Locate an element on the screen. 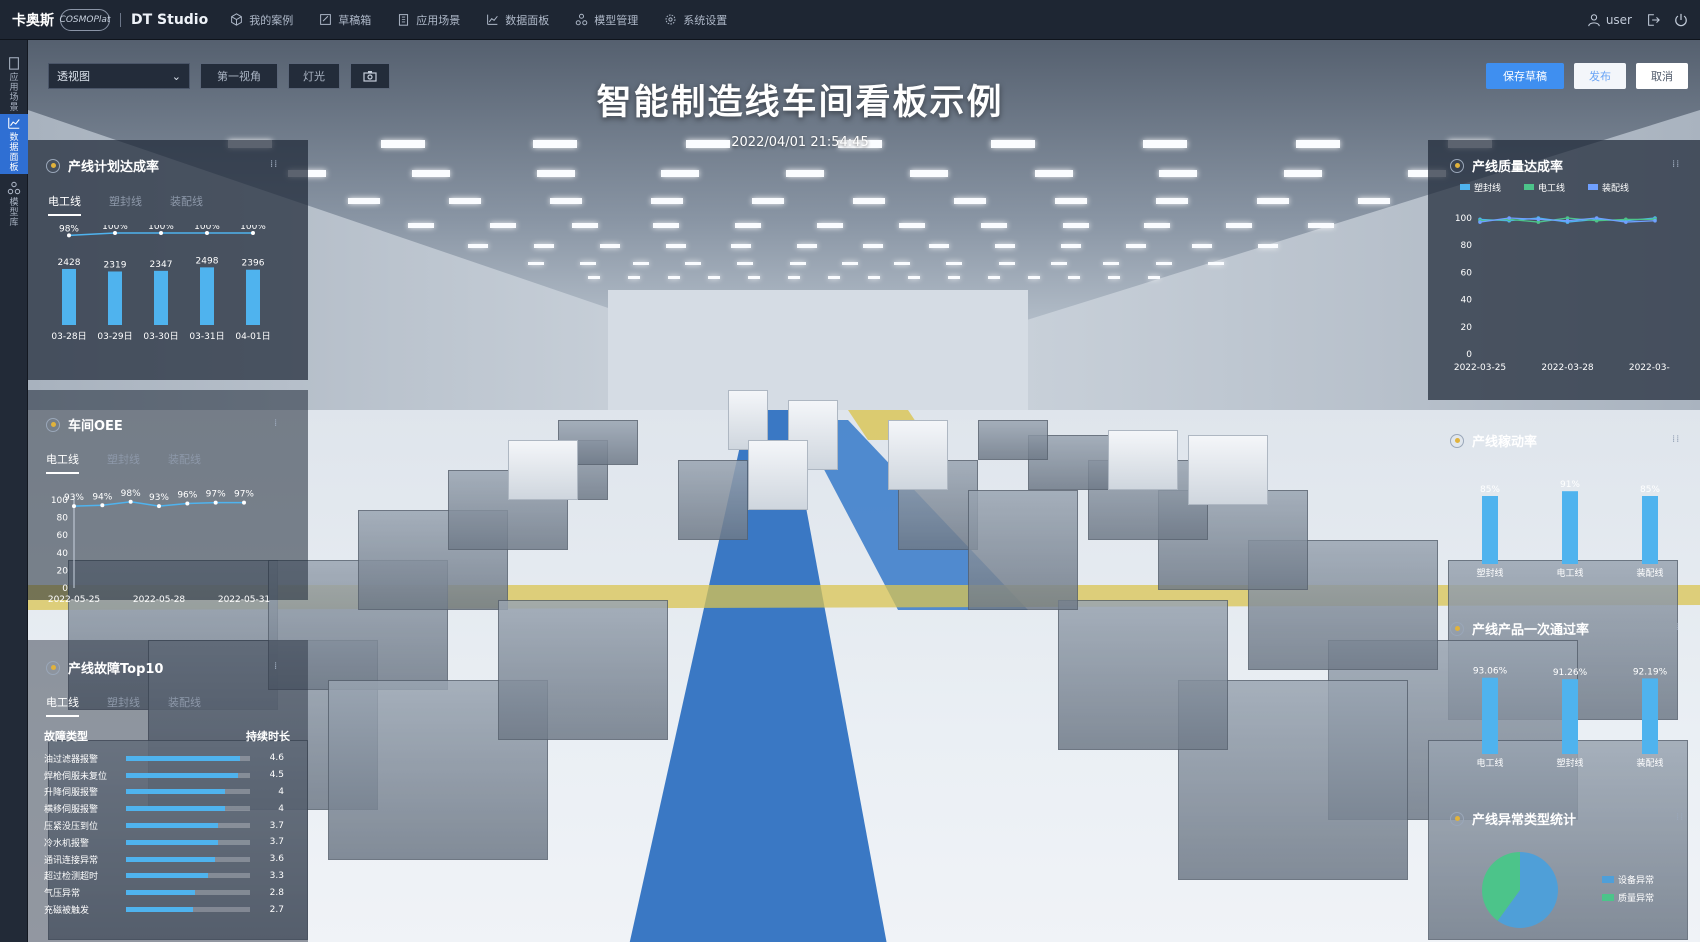  nav-my-cases: 我的案例 is located at coordinates (261, 20).